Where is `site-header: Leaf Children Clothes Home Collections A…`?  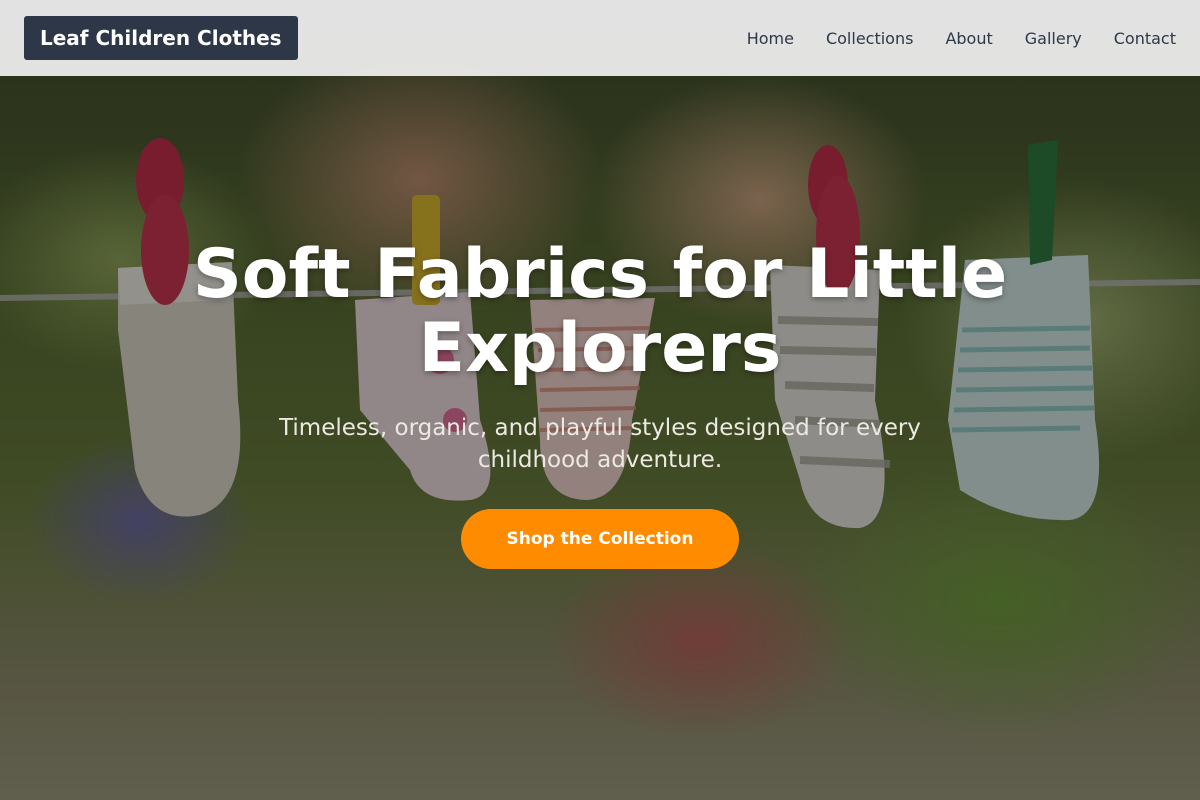
site-header: Leaf Children Clothes Home Collections A… is located at coordinates (600, 38).